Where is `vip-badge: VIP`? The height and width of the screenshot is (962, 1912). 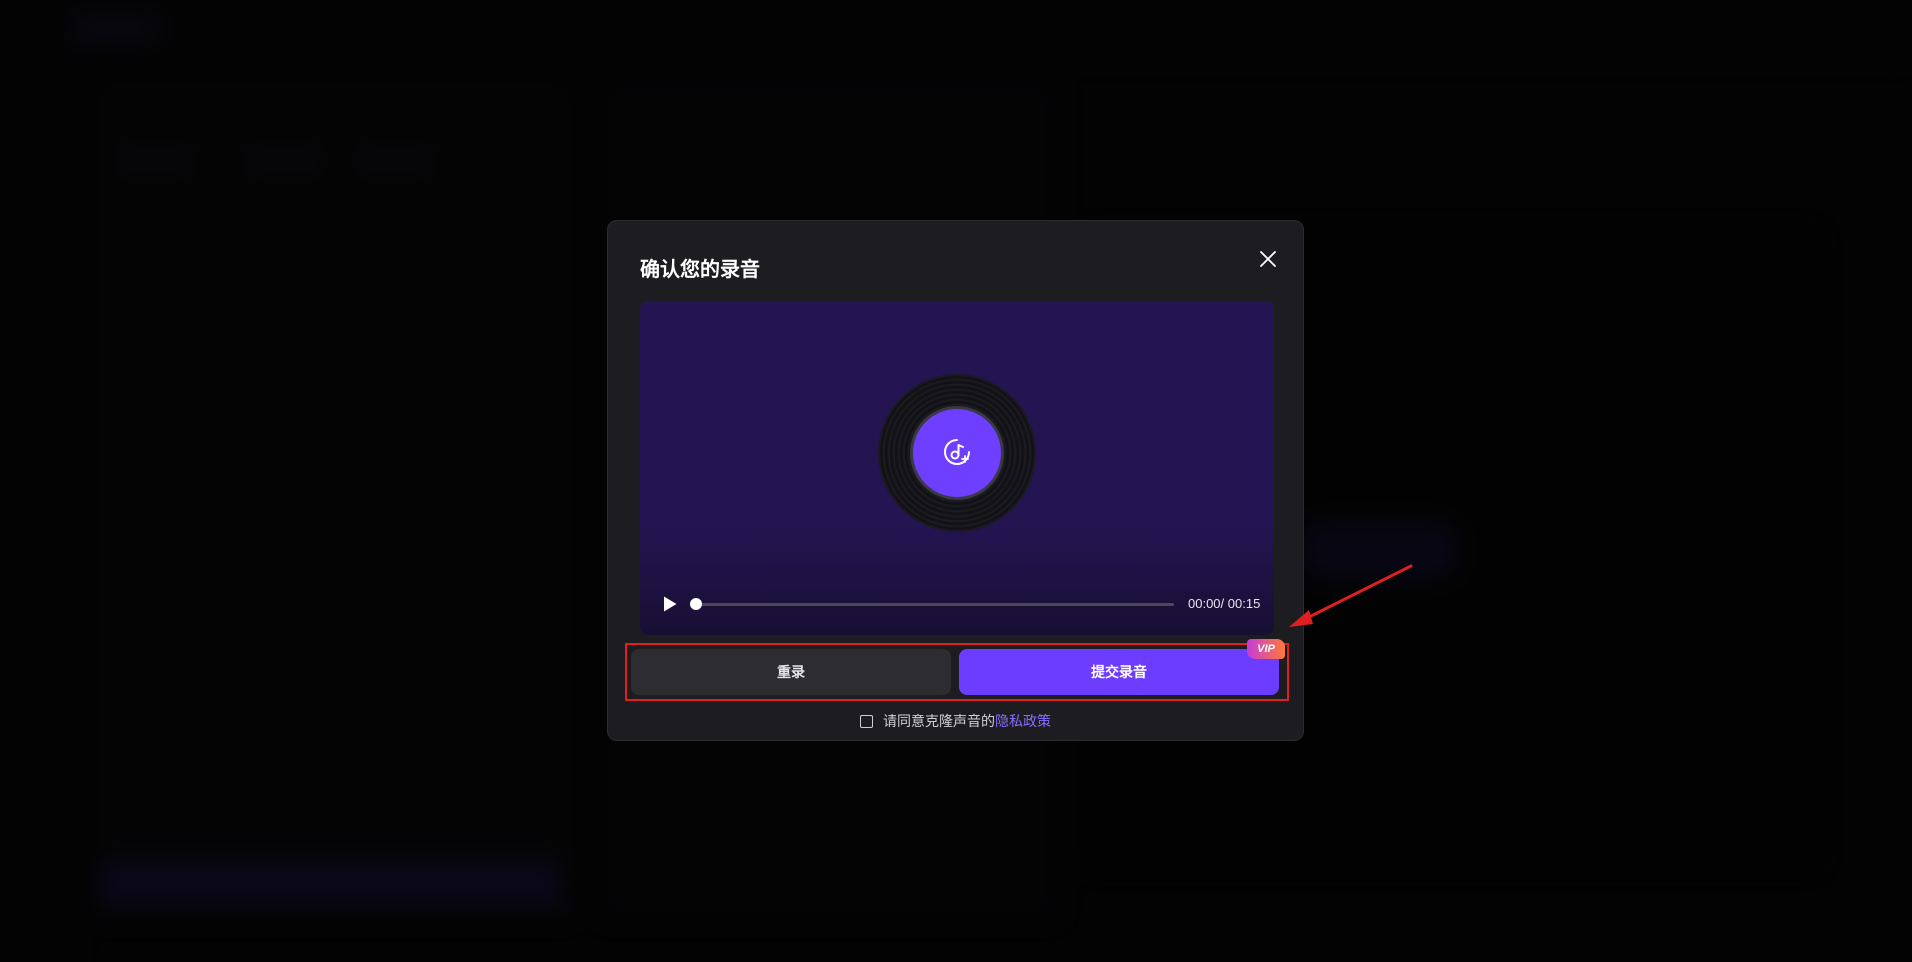
vip-badge: VIP is located at coordinates (1266, 649).